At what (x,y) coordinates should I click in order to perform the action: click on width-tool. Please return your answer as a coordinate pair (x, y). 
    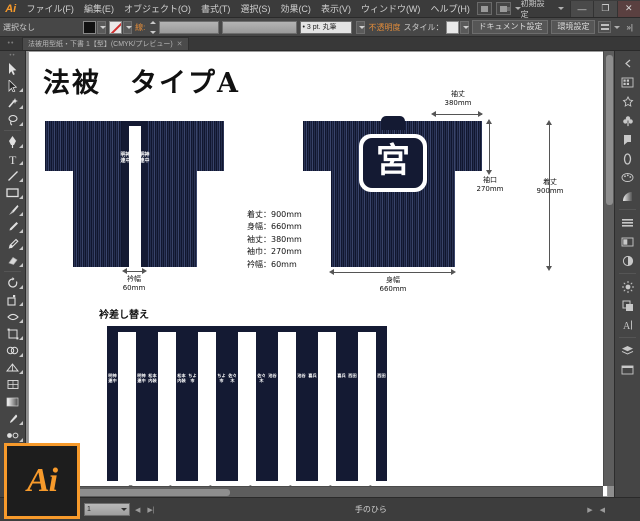
    Looking at the image, I should click on (13, 316).